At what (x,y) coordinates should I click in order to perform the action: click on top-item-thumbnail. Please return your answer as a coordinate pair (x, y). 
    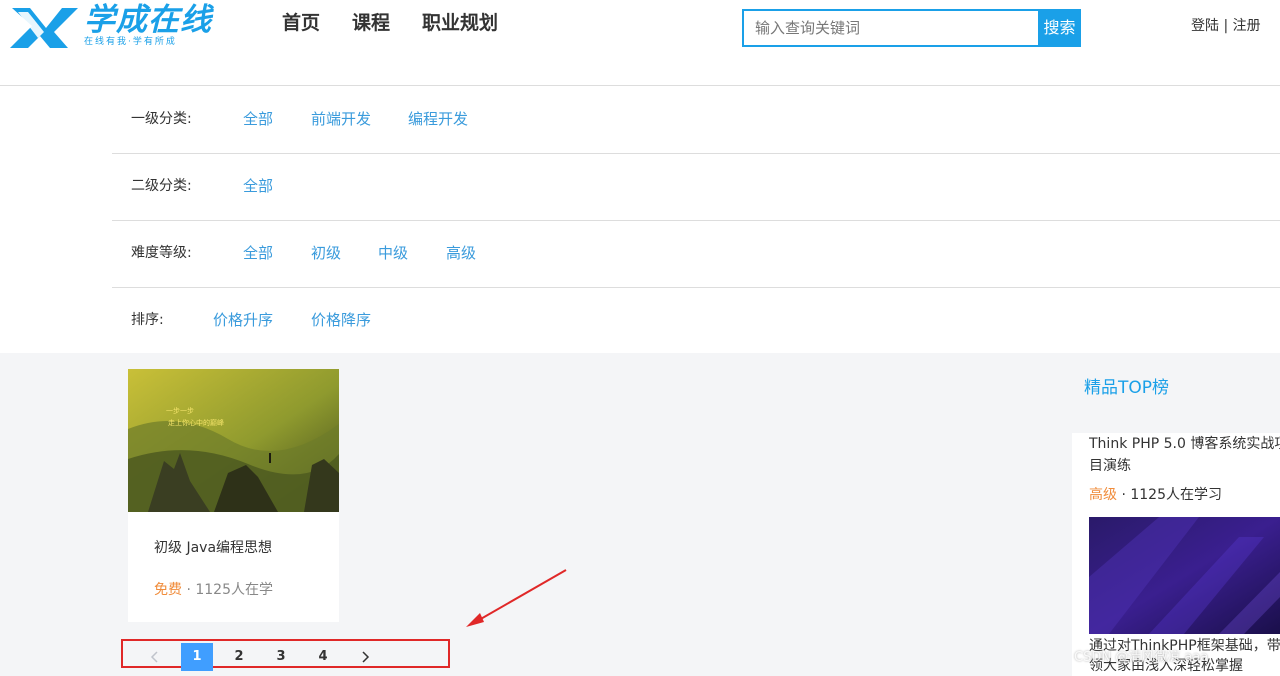
    Looking at the image, I should click on (1184, 575).